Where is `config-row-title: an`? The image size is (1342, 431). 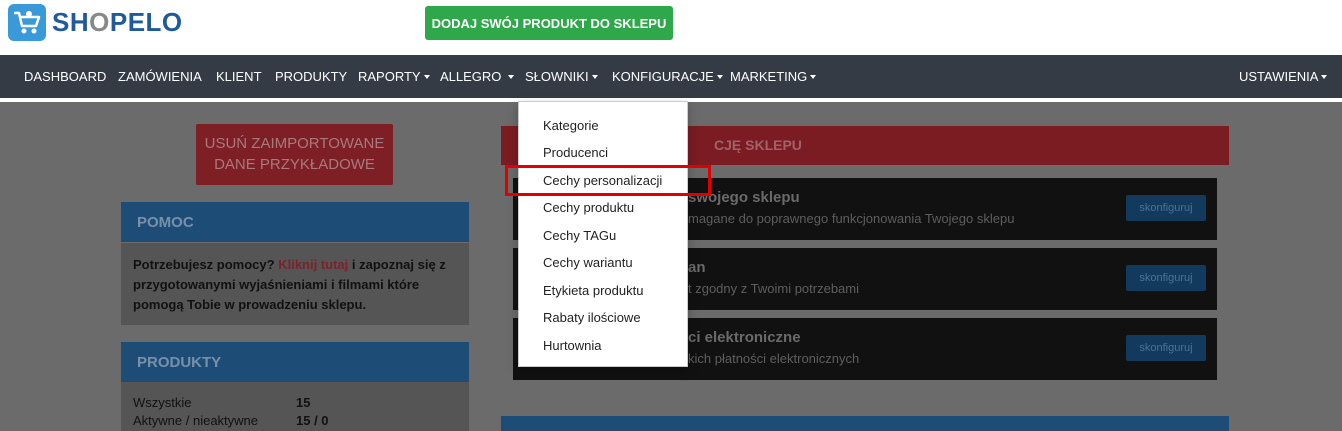
config-row-title: an is located at coordinates (697, 267).